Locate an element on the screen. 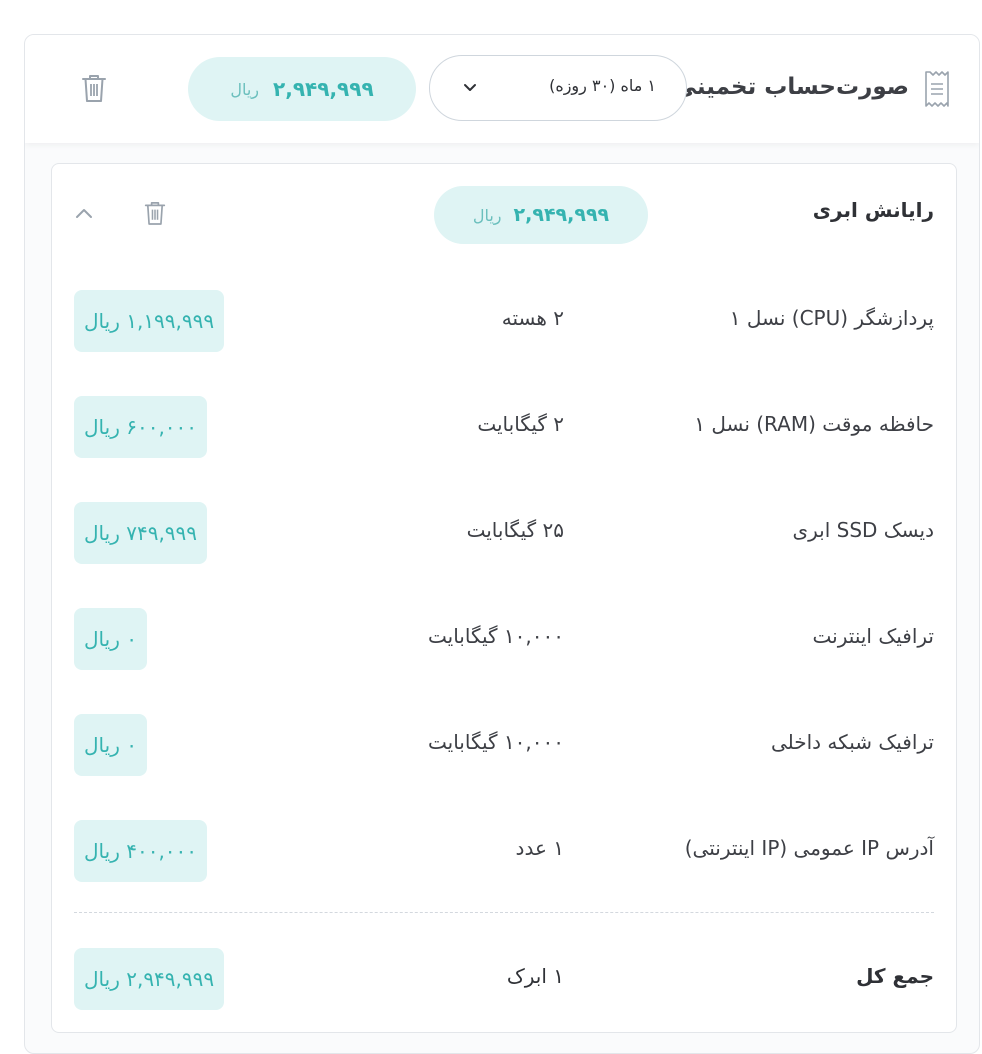 Image resolution: width=982 pixels, height=1054 pixels. section-total-badge: ۲,۹۴۹,۹۹۹ ریال is located at coordinates (541, 215).